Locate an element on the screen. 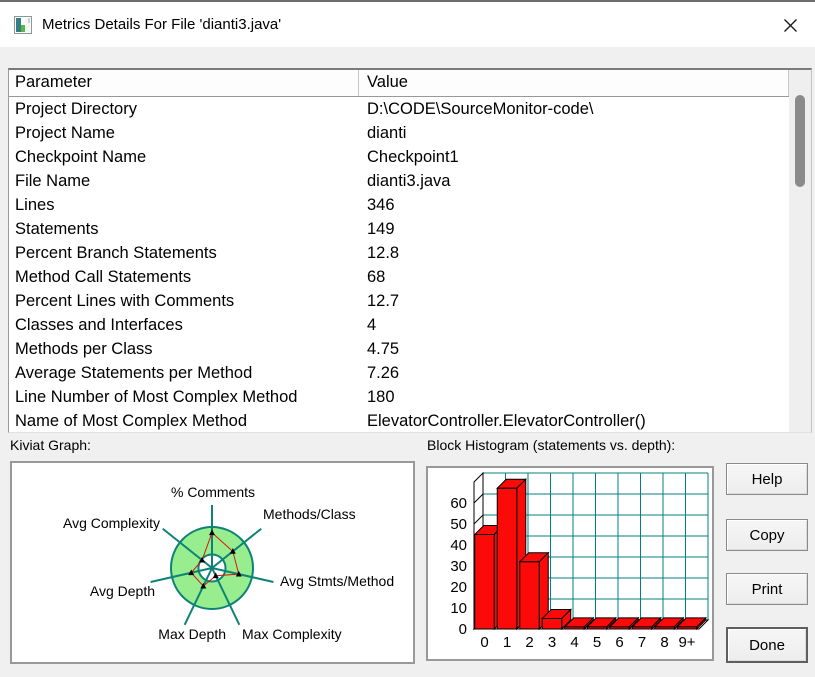  table-row: Line Number of Most Complex Method 180 is located at coordinates (410, 397).